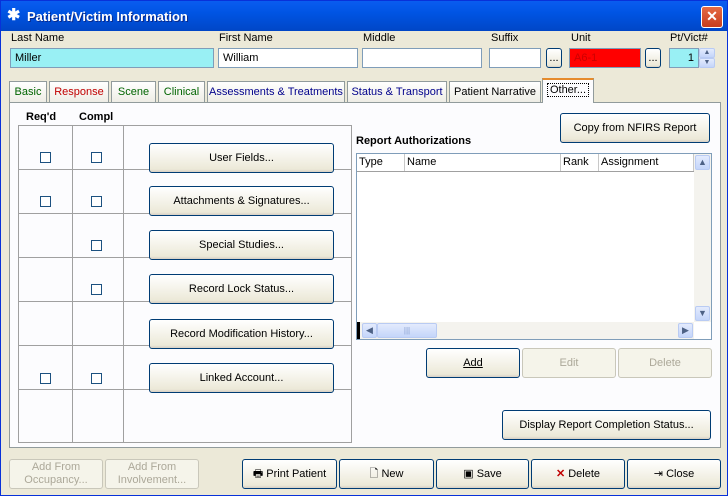 This screenshot has width=728, height=496. I want to click on copy-from-nfirs-button: Copy from NFIRS Report, so click(635, 128).